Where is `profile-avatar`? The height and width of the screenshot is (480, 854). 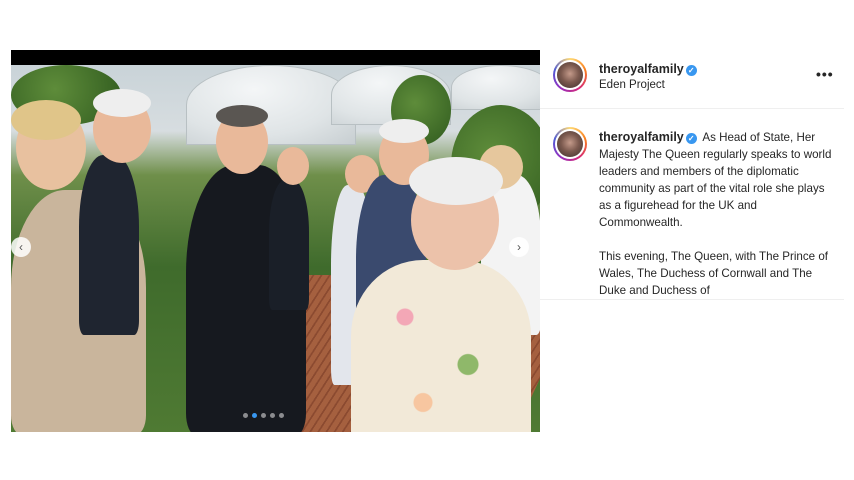
profile-avatar is located at coordinates (570, 75).